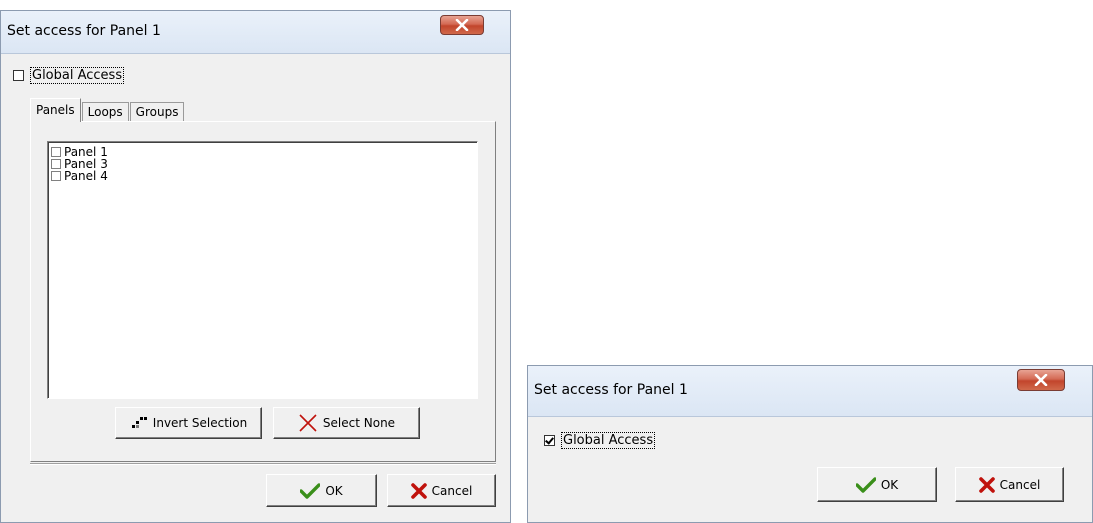  Describe the element at coordinates (264, 152) in the screenshot. I see `list-item: Panel 1` at that location.